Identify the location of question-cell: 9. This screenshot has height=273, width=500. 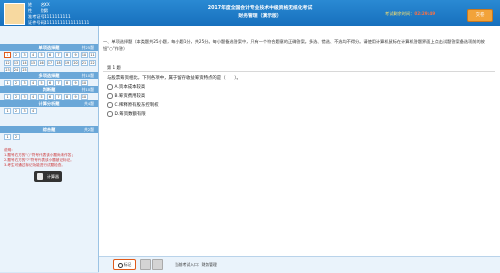
(75, 55).